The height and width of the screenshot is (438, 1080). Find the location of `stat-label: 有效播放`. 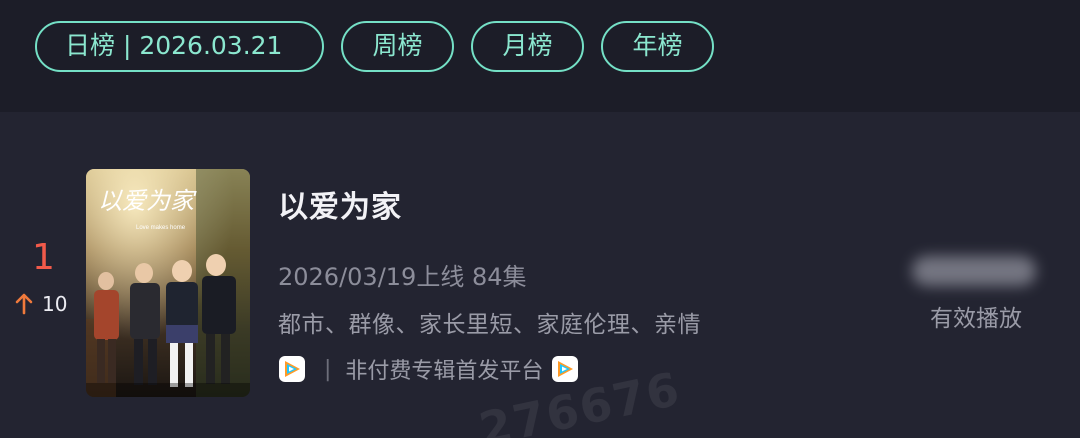

stat-label: 有效播放 is located at coordinates (976, 319).